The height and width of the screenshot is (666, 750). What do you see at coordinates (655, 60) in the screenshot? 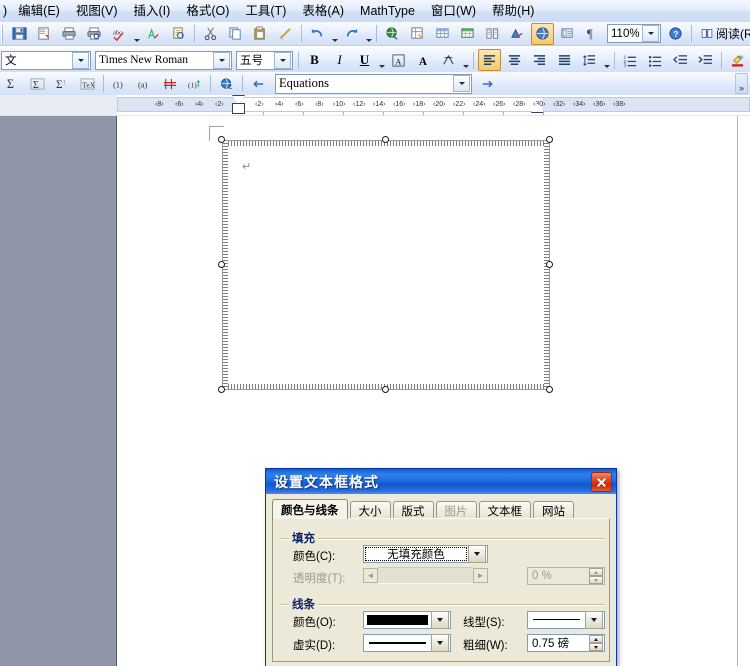
I see `bullet-list-icon` at bounding box center [655, 60].